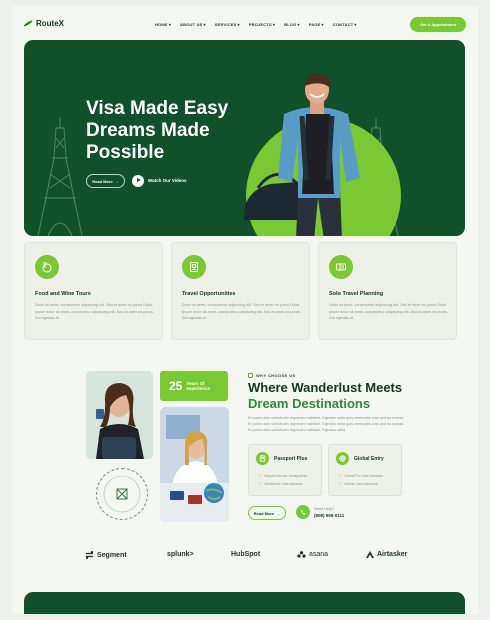 This screenshot has height=620, width=490. I want to click on partner-name: HubSpot, so click(246, 554).